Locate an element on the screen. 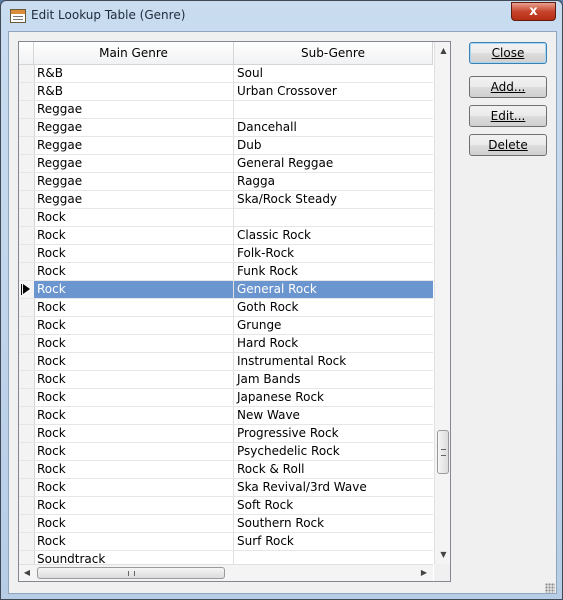  column-header-main-genre: Main Genre is located at coordinates (134, 53).